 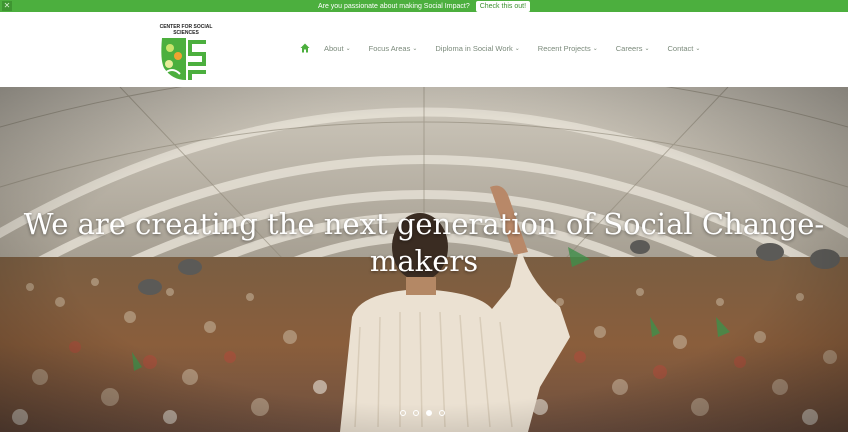 What do you see at coordinates (7, 6) in the screenshot?
I see `close-icon: ✕` at bounding box center [7, 6].